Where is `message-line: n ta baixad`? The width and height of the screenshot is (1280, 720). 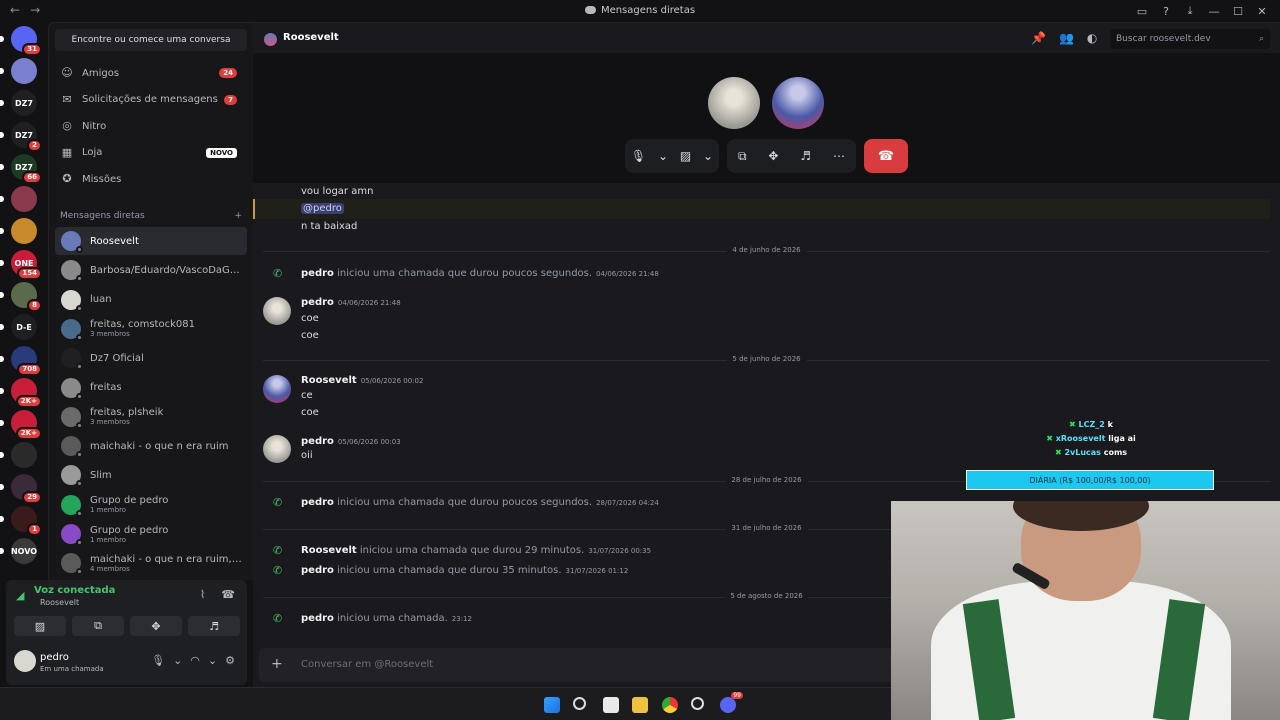 message-line: n ta baixad is located at coordinates (329, 226).